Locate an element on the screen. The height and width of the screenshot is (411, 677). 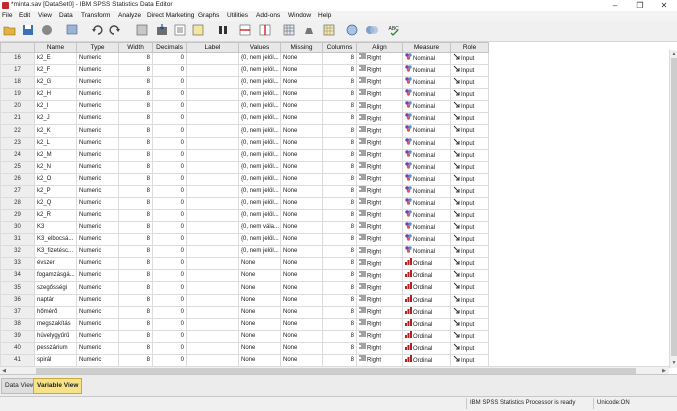
menu-direct-marketing: Direct Marketing is located at coordinates (170, 16).